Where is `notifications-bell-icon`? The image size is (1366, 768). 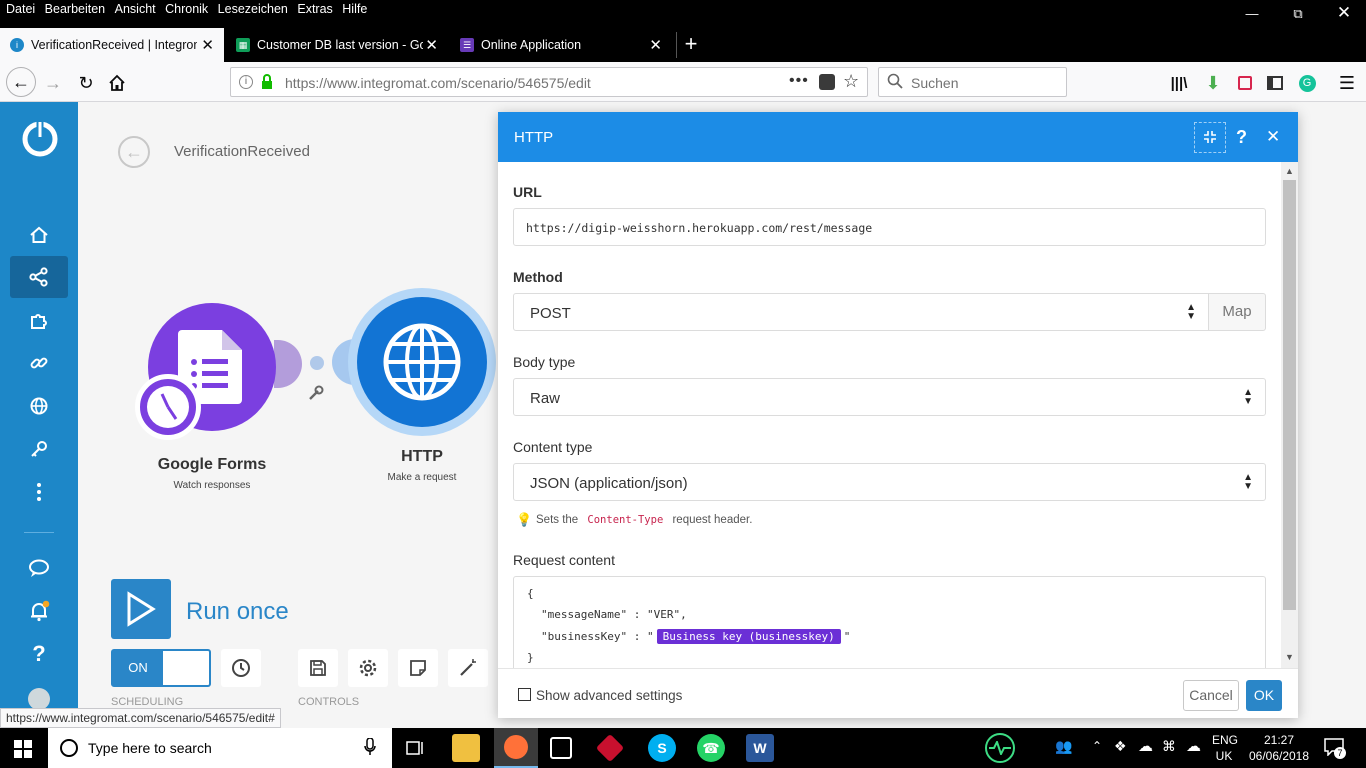 notifications-bell-icon is located at coordinates (39, 611).